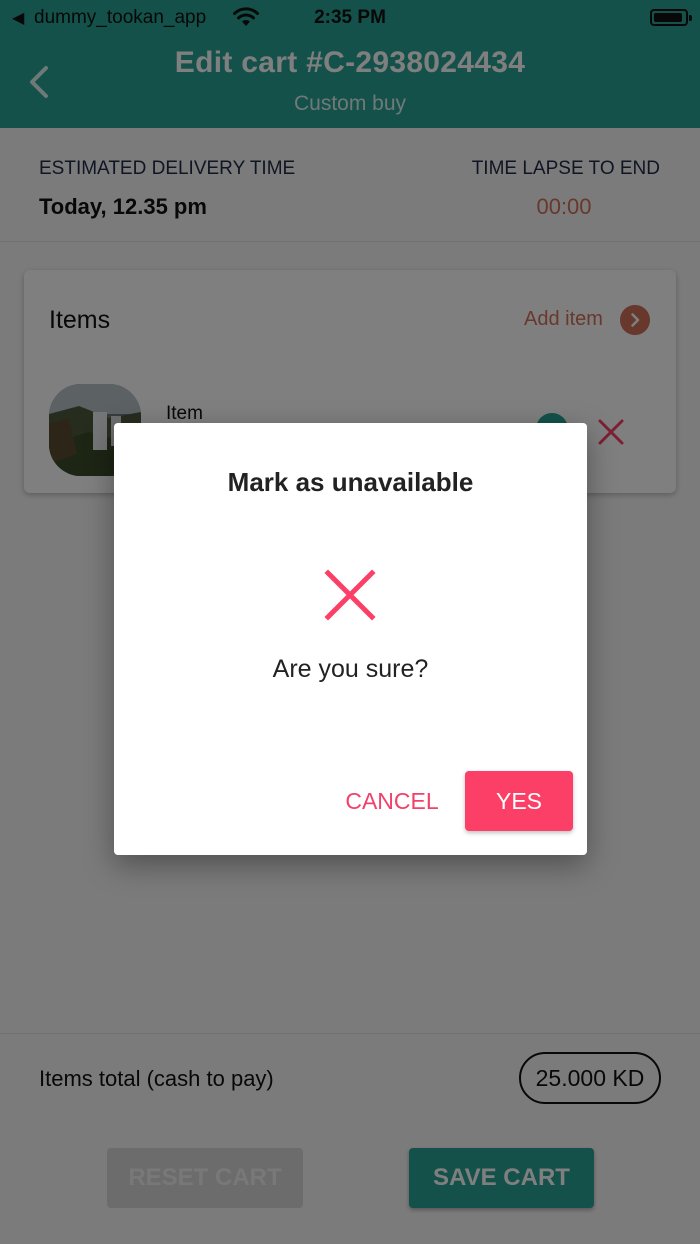 The width and height of the screenshot is (700, 1244). I want to click on yes-button: YES, so click(519, 801).